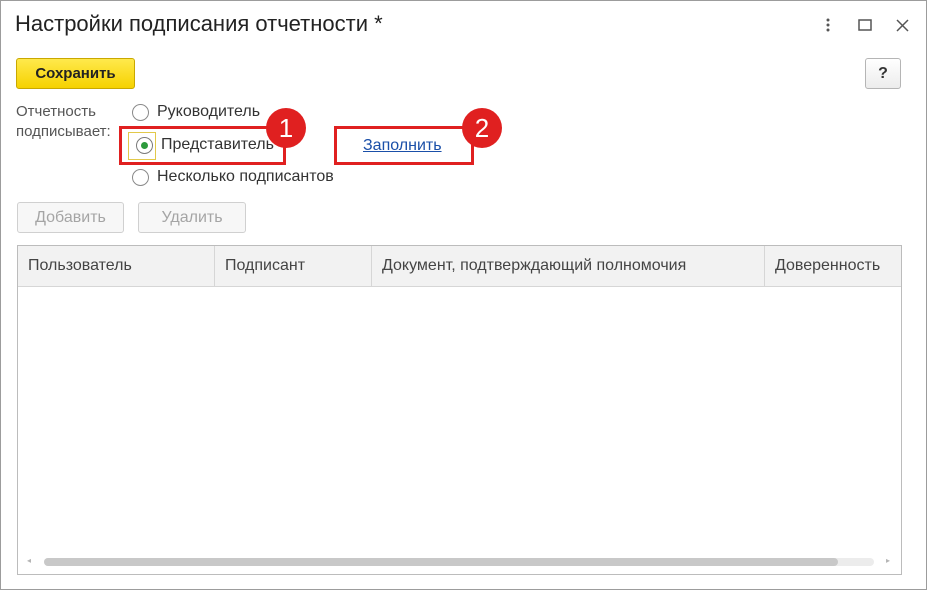 The width and height of the screenshot is (927, 590). What do you see at coordinates (116, 266) in the screenshot?
I see `column-header-user: Пользователь` at bounding box center [116, 266].